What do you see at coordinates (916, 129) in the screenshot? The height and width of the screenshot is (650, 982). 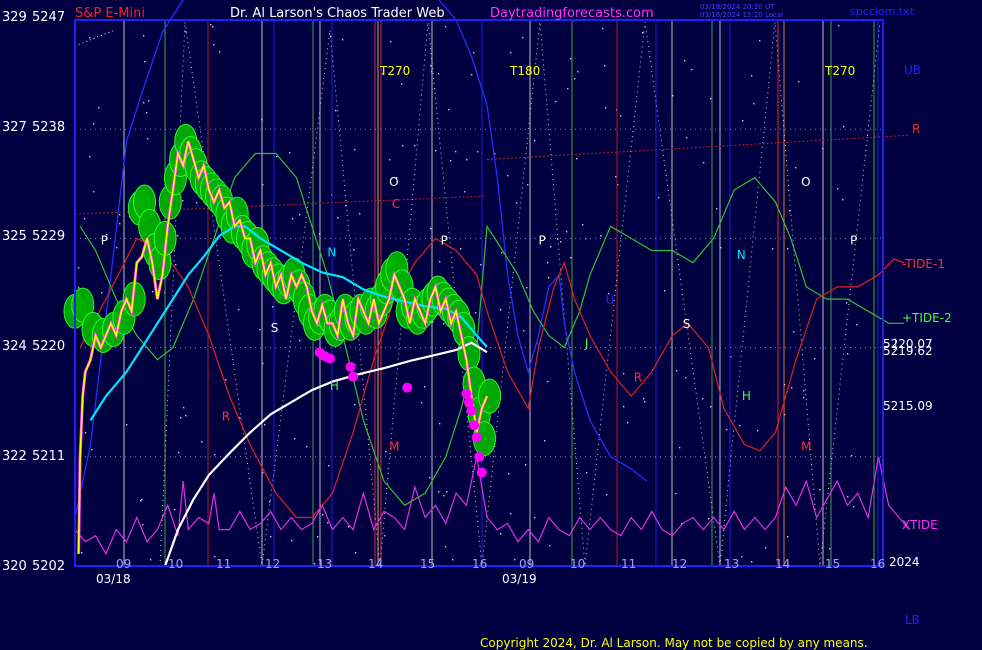 I see `legend-r: R` at bounding box center [916, 129].